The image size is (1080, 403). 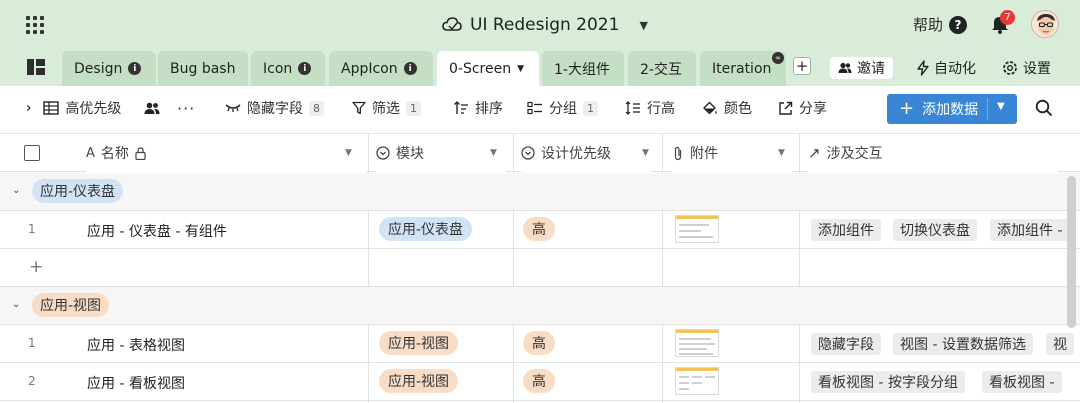 What do you see at coordinates (140, 153) in the screenshot?
I see `lock-icon` at bounding box center [140, 153].